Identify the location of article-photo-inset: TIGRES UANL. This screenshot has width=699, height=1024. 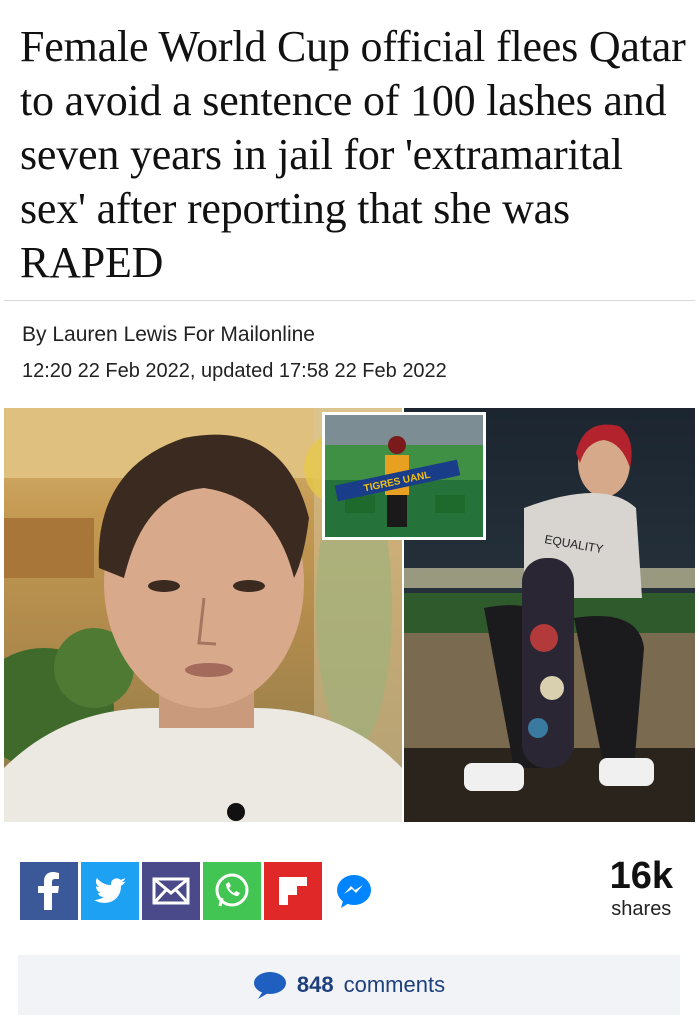
(404, 476).